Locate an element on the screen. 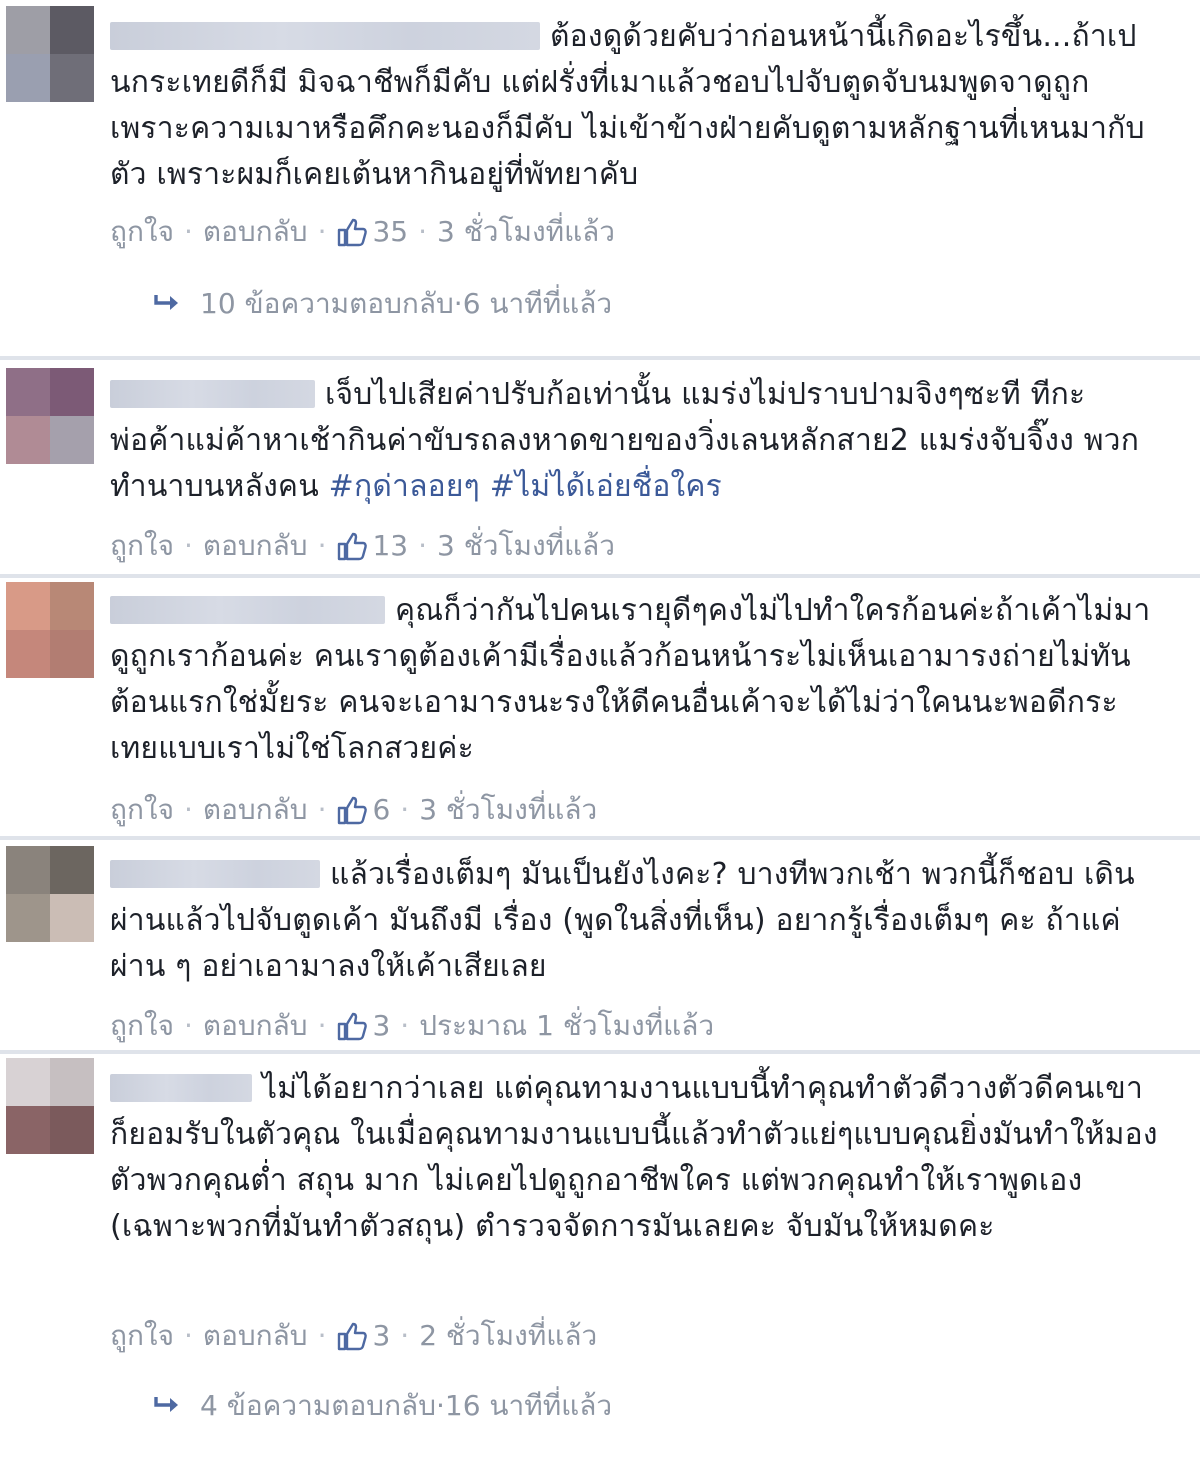 Image resolution: width=1200 pixels, height=1469 pixels. view-replies: 10 ข้อความตอบกลับ·6 นาทีที่แล้ว is located at coordinates (382, 304).